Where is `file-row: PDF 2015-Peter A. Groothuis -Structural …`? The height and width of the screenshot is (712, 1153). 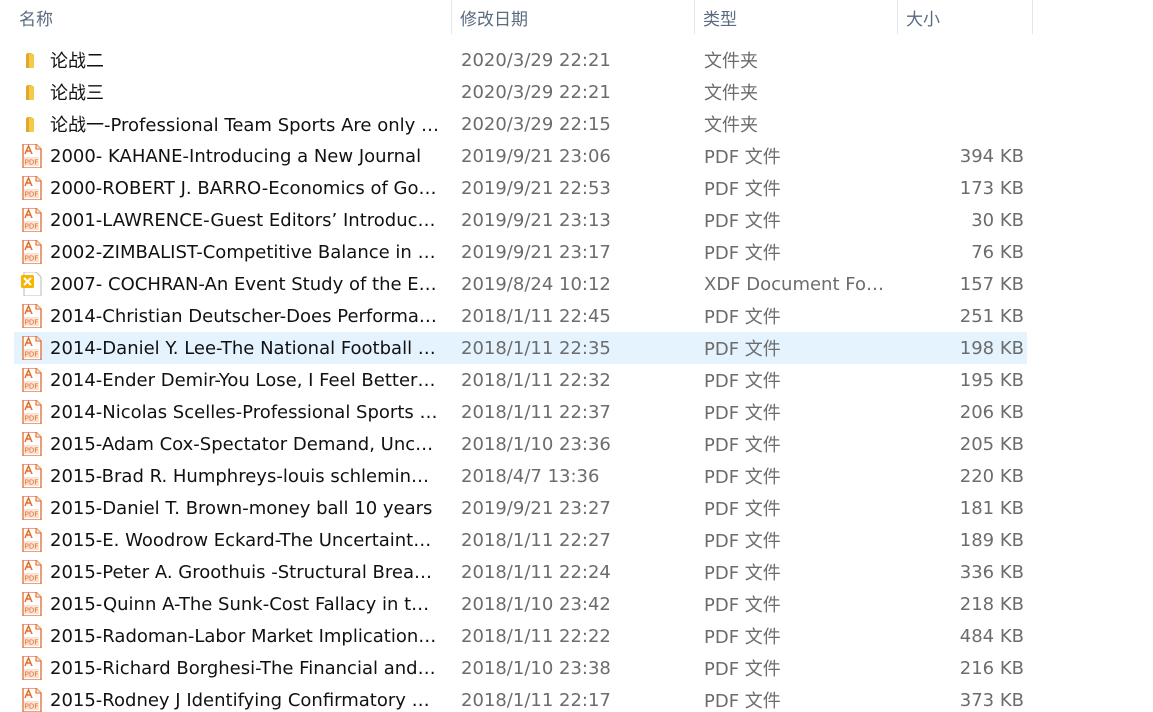 file-row: PDF 2015-Peter A. Groothuis -Structural … is located at coordinates (520, 572).